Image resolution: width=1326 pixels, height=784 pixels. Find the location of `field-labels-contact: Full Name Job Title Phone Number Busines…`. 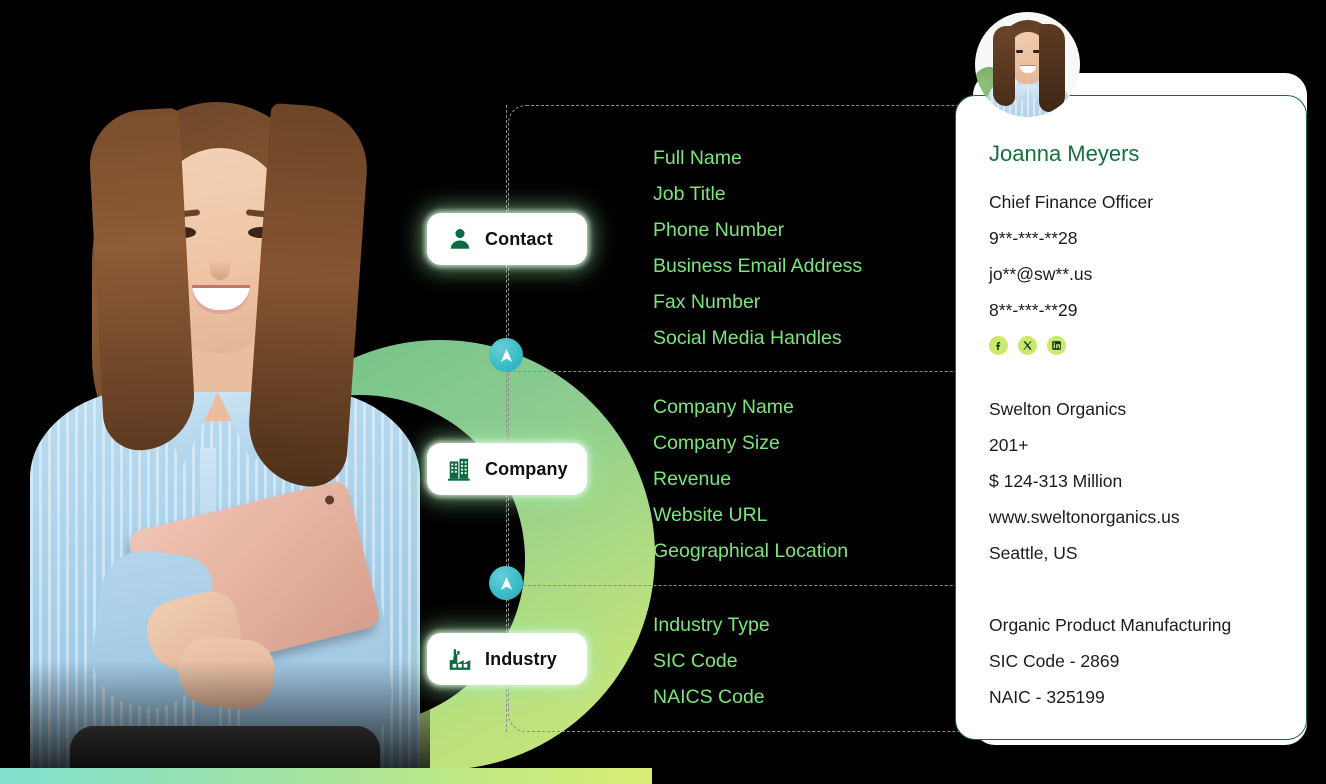

field-labels-contact: Full Name Job Title Phone Number Busines… is located at coordinates (757, 248).